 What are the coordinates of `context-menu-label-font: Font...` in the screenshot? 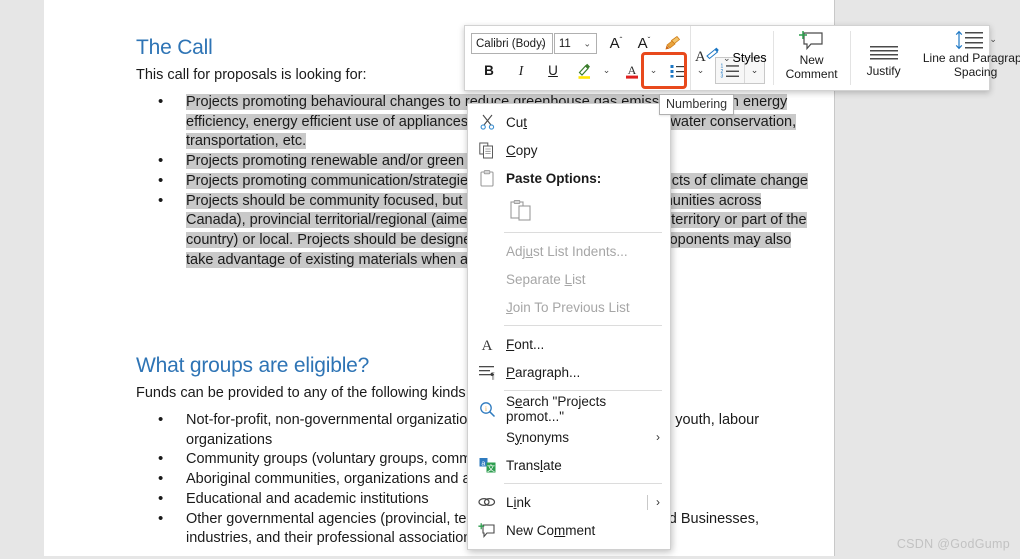 It's located at (525, 344).